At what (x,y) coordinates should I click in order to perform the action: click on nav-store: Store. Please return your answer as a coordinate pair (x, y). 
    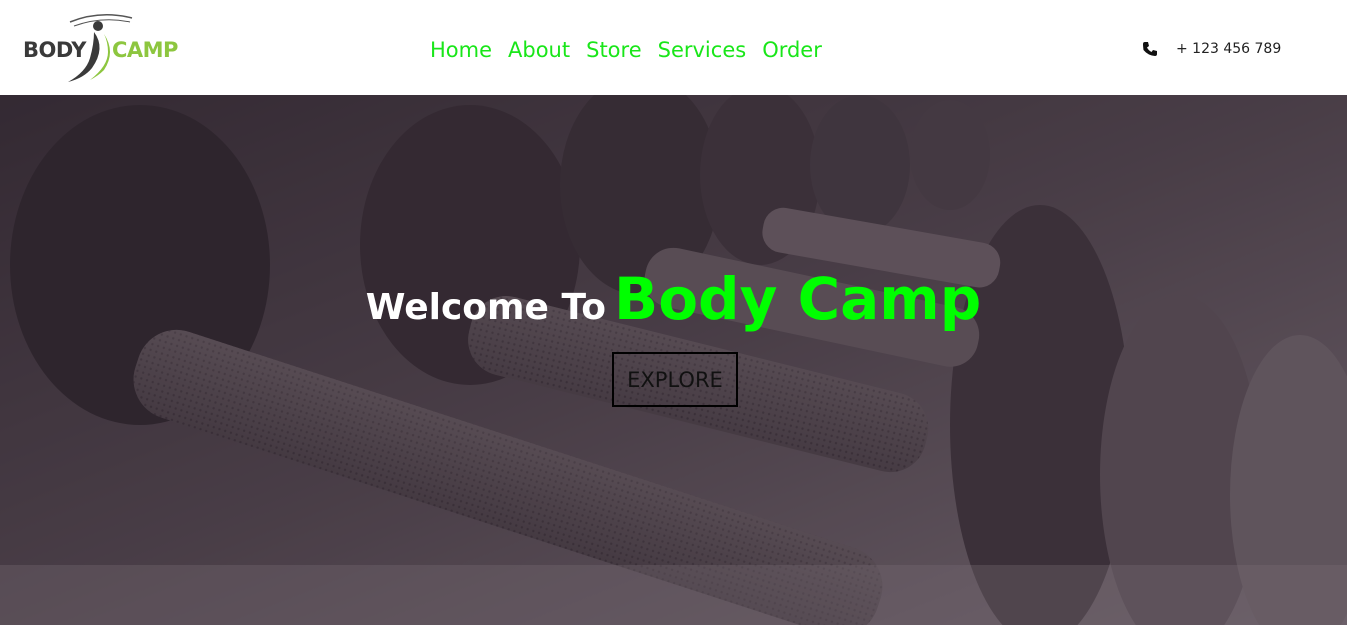
    Looking at the image, I should click on (614, 50).